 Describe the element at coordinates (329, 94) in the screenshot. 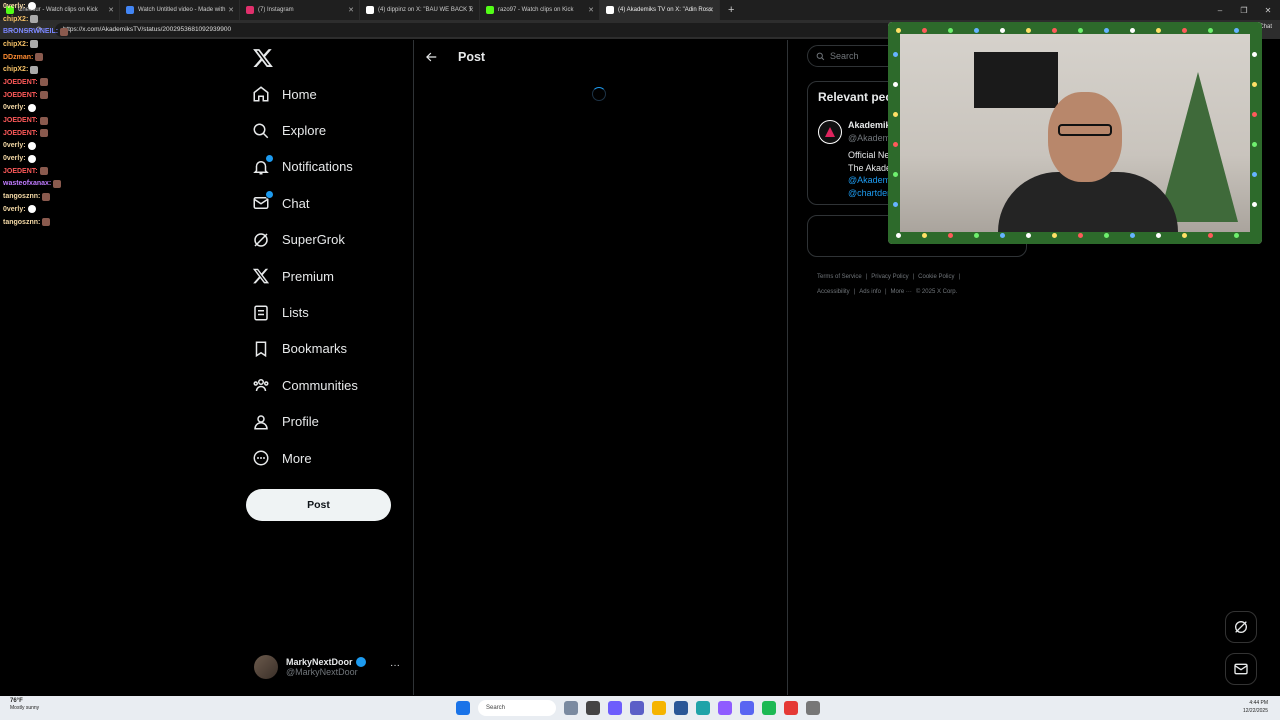

I see `nav-item-home: Home` at that location.